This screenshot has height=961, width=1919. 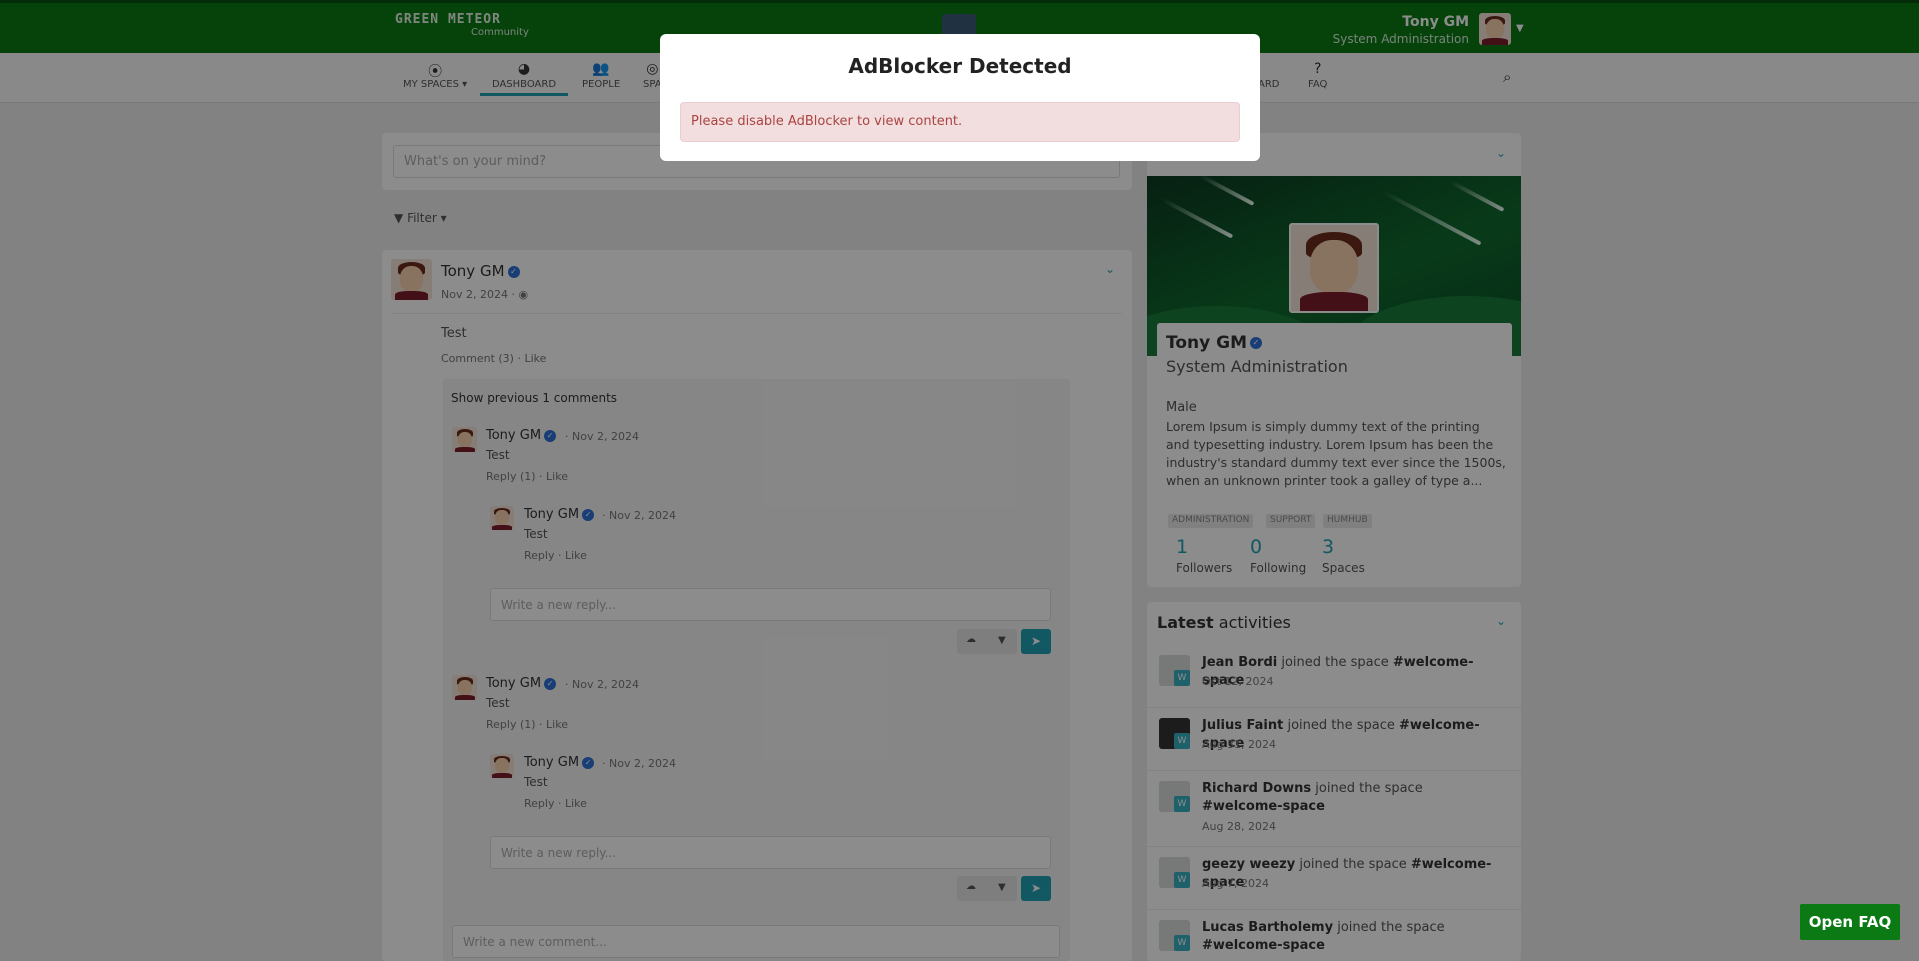 What do you see at coordinates (1850, 922) in the screenshot?
I see `open-faq-button: Open FAQ` at bounding box center [1850, 922].